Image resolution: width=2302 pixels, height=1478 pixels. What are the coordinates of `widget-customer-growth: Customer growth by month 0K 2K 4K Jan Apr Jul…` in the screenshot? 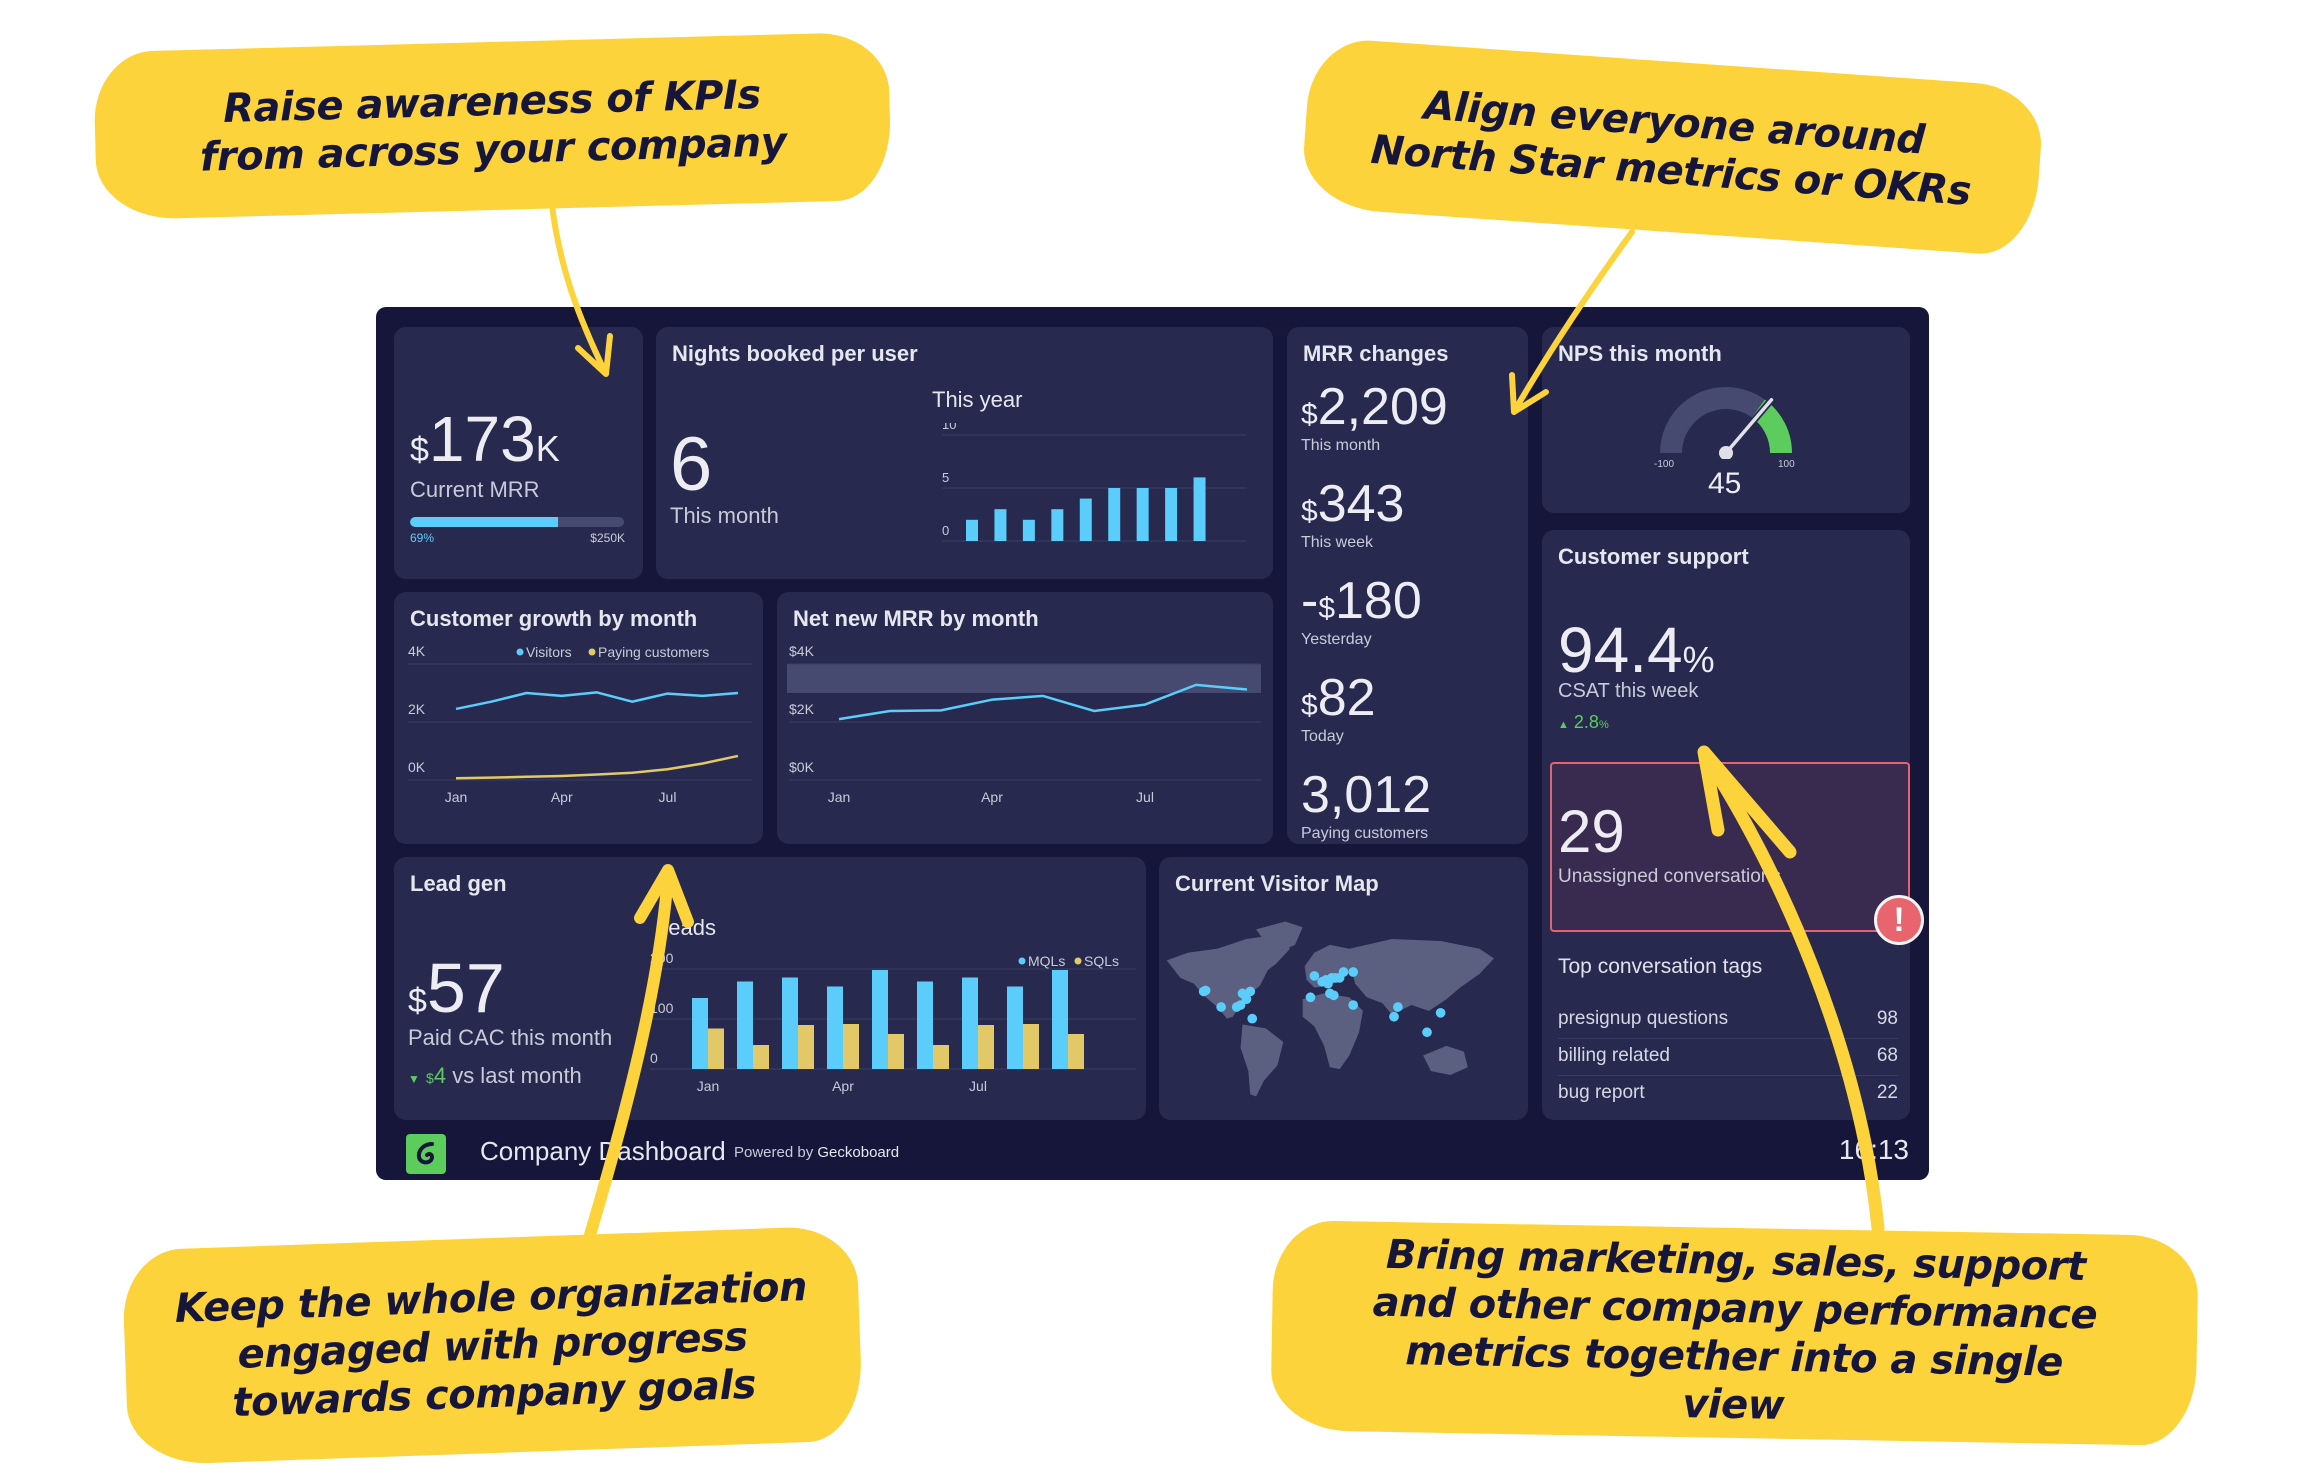 It's located at (578, 718).